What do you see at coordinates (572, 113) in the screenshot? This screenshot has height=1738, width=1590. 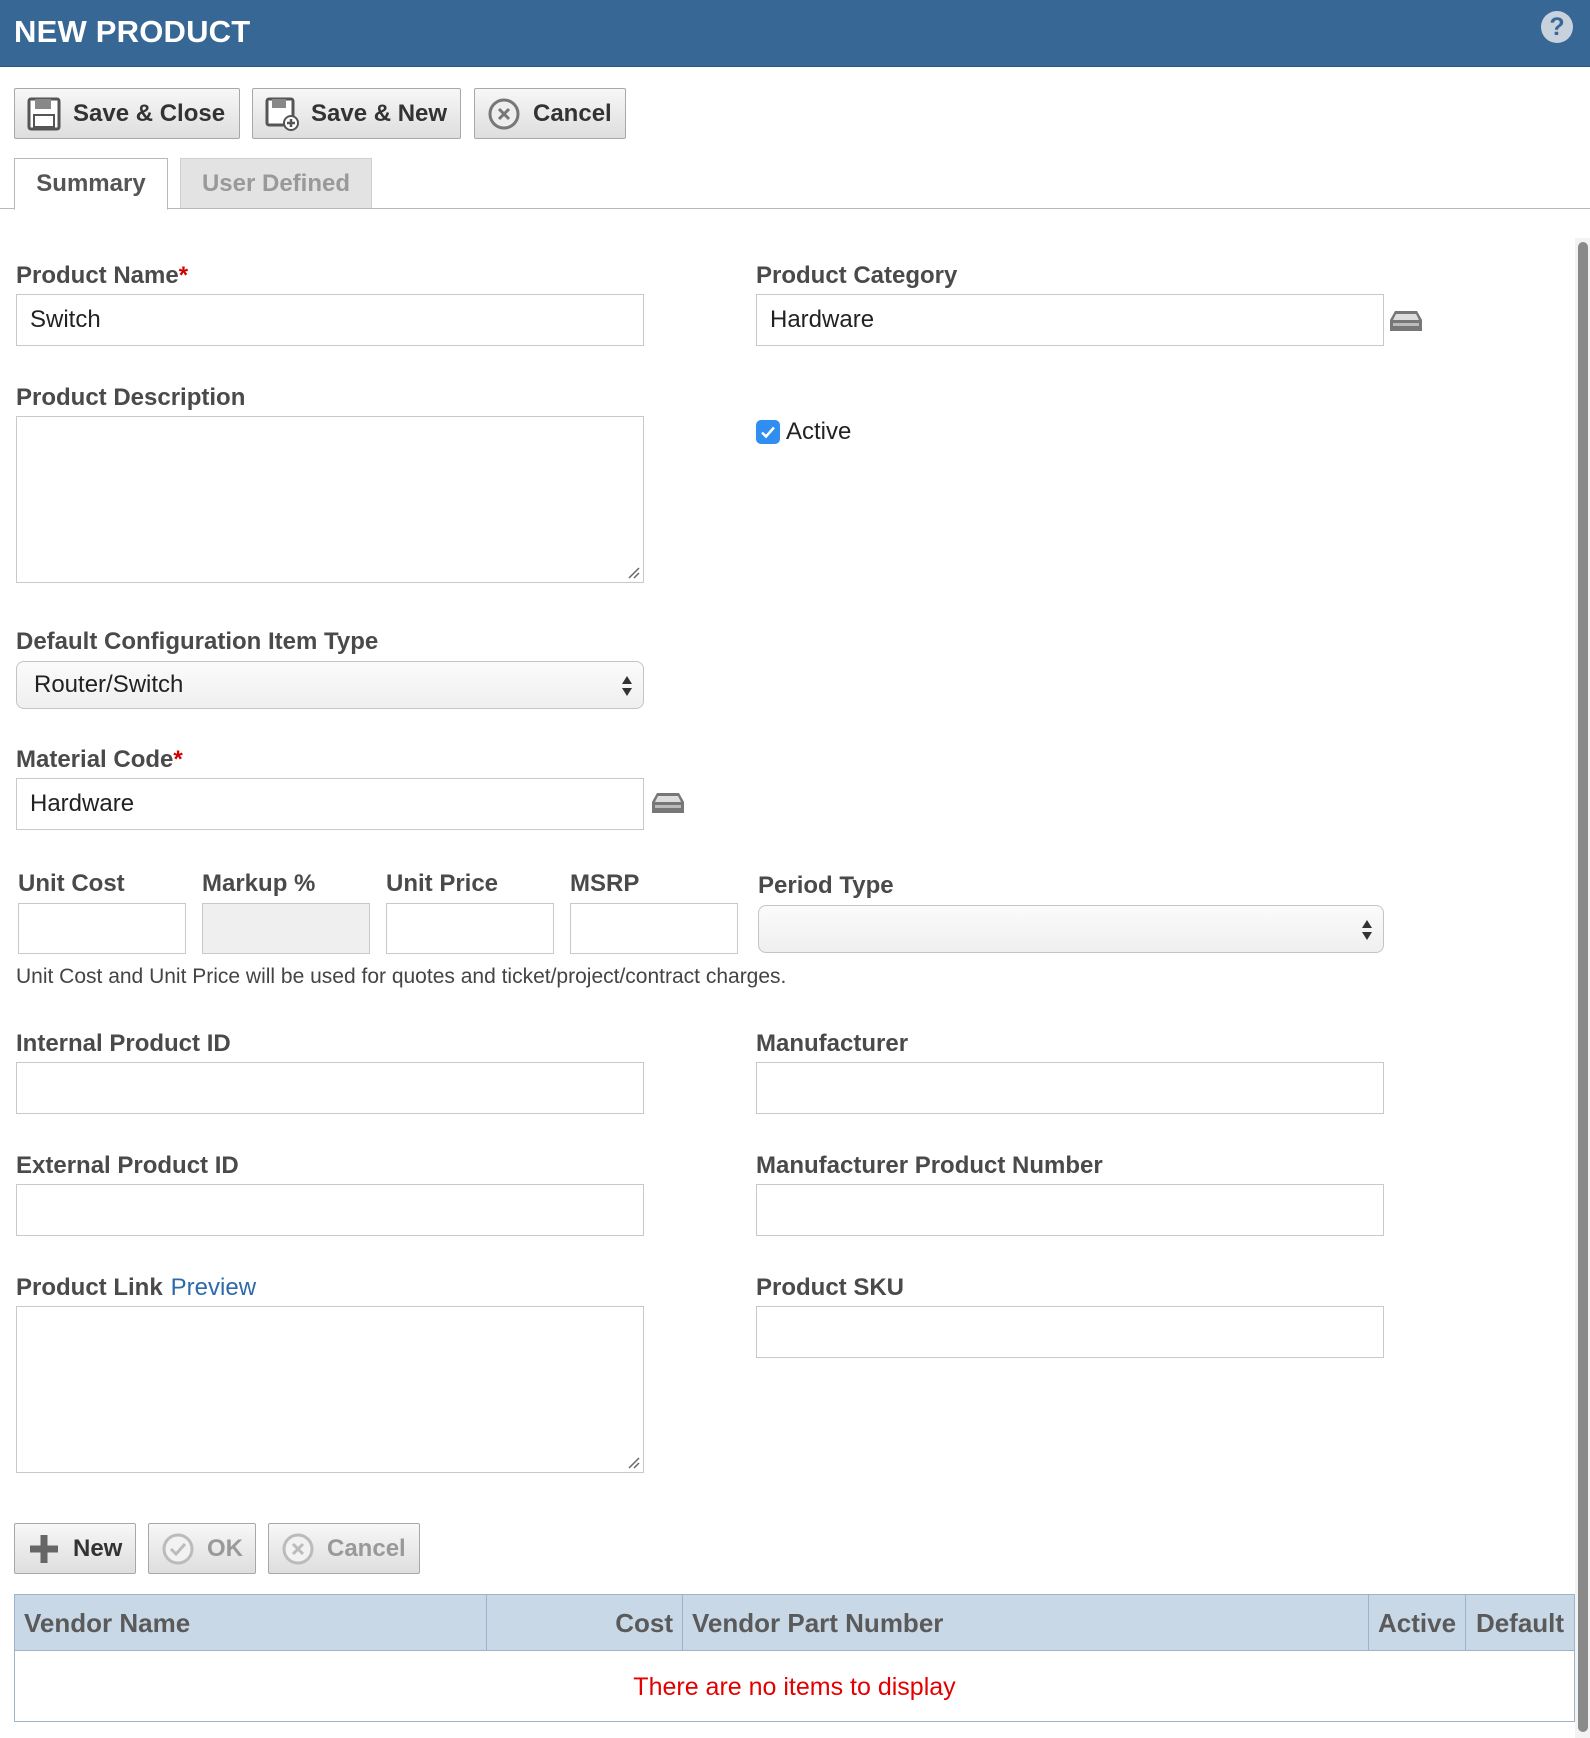 I see `cancel-label: Cancel` at bounding box center [572, 113].